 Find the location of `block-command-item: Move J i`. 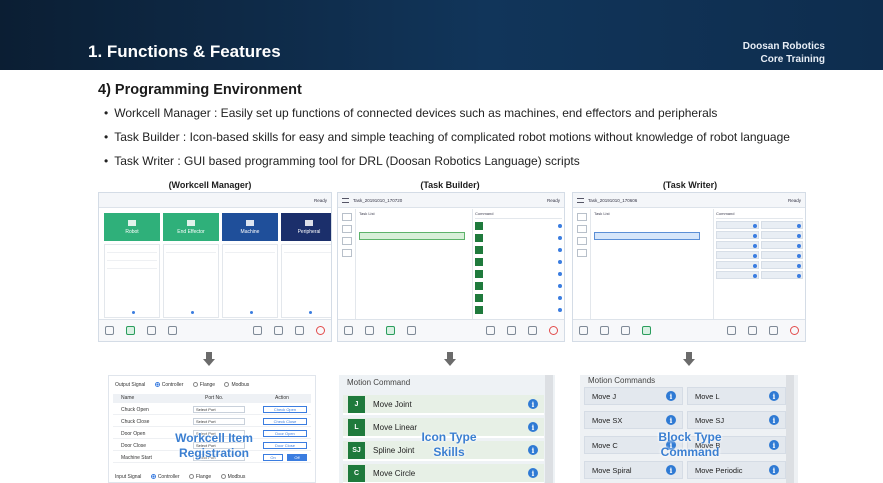

block-command-item: Move J i is located at coordinates (633, 396).